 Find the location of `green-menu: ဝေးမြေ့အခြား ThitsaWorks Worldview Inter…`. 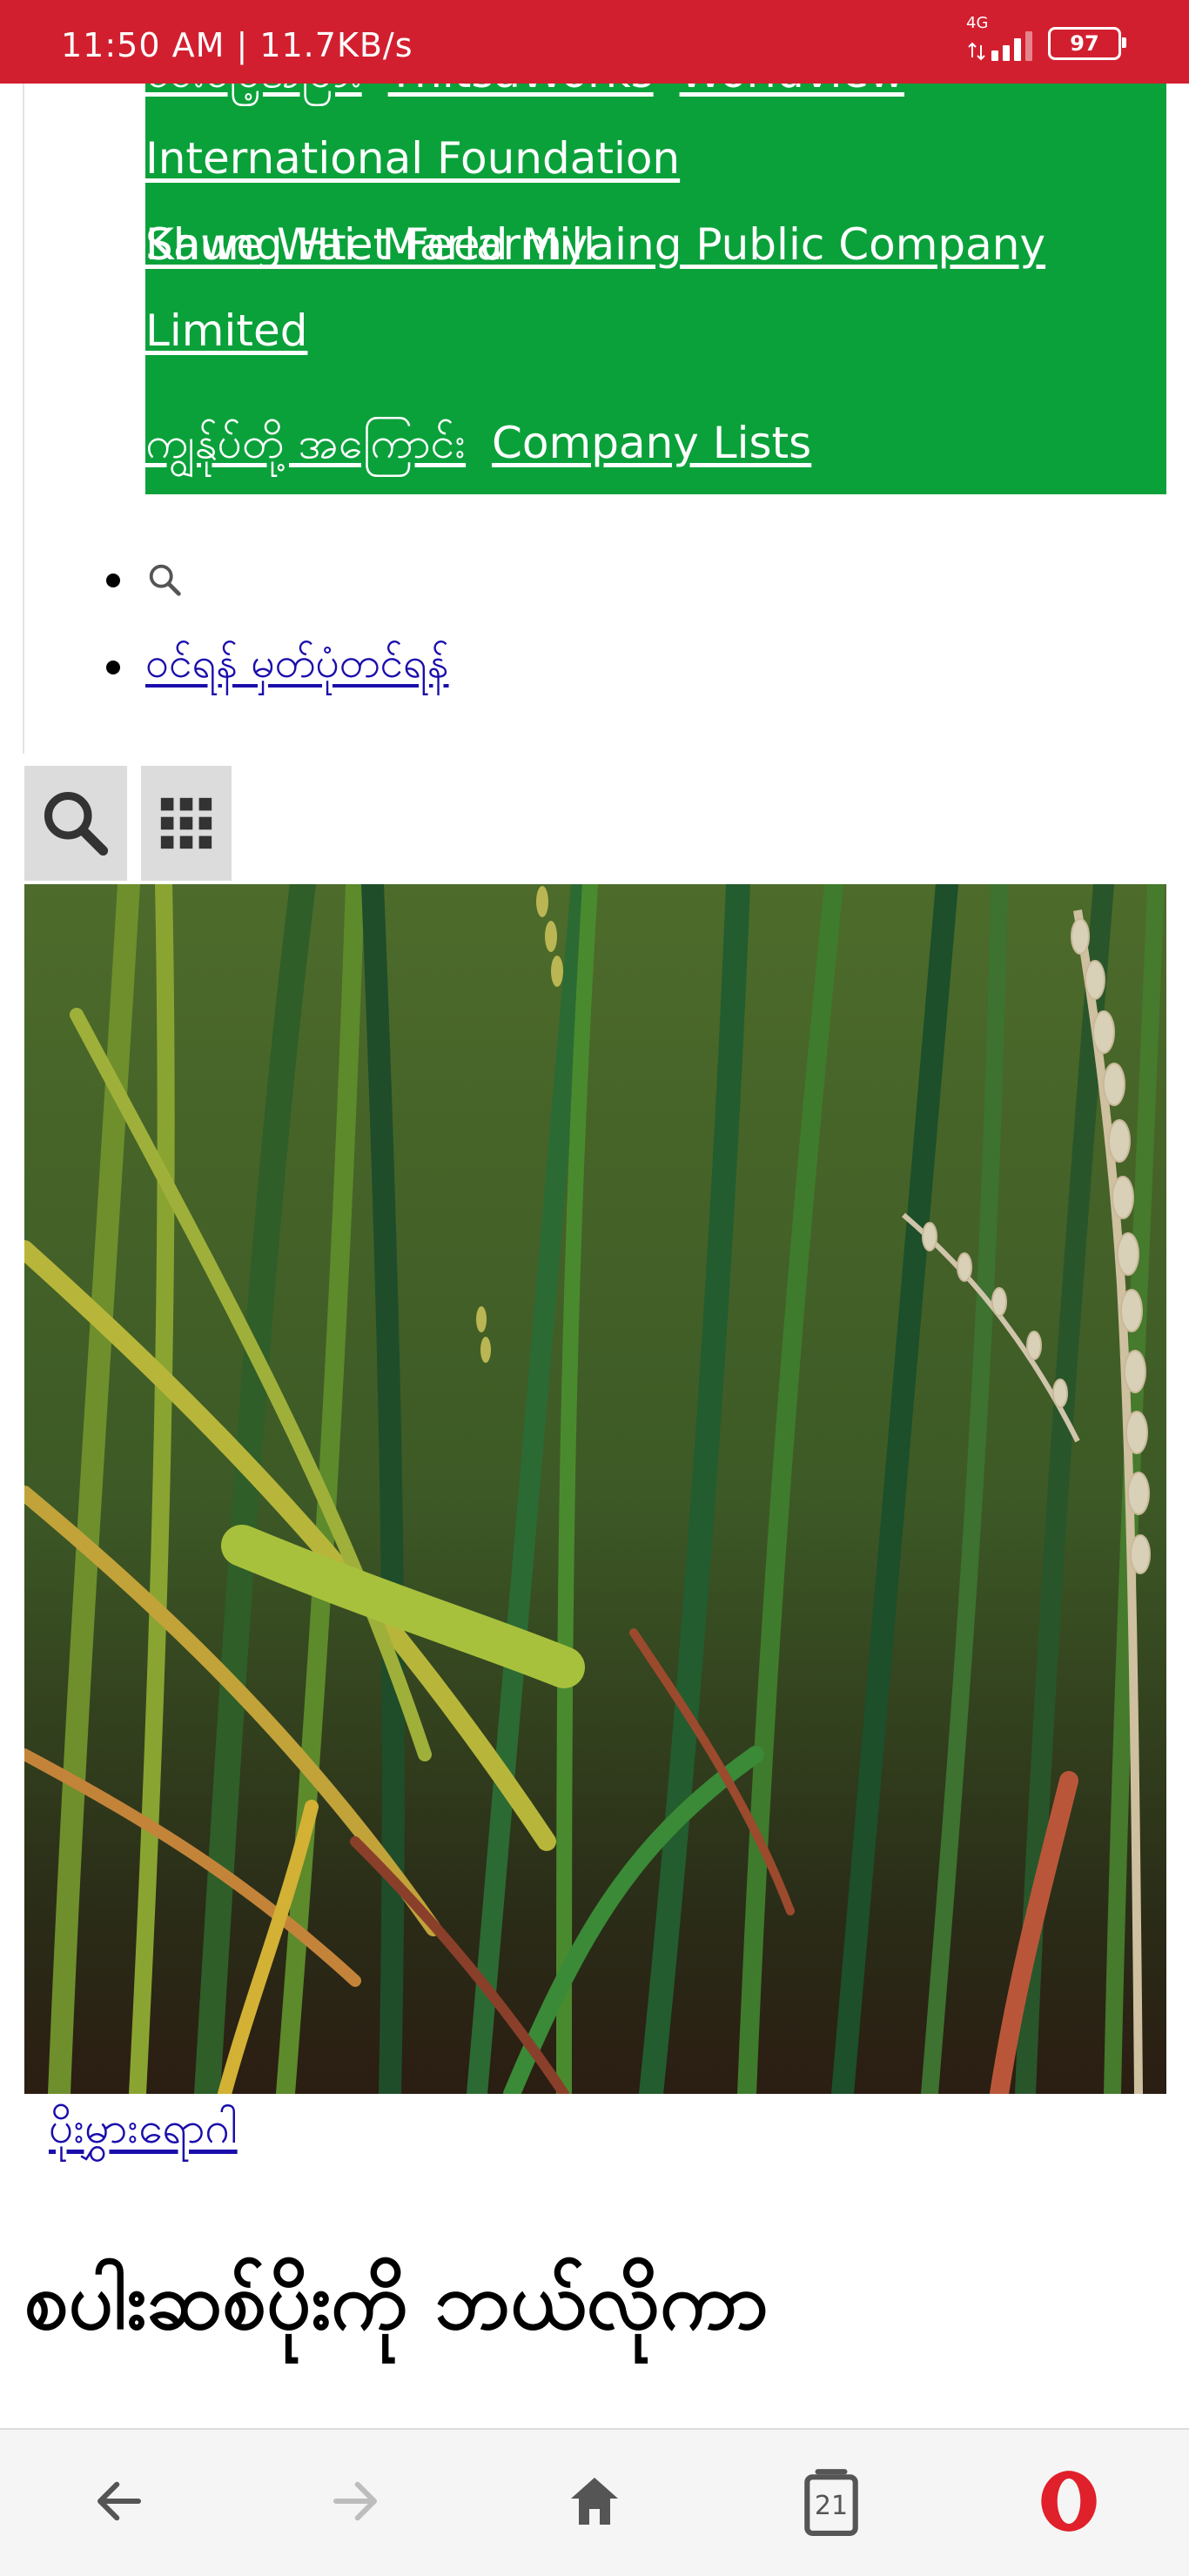

green-menu: ဝေးမြေ့အခြား ThitsaWorks Worldview Inter… is located at coordinates (655, 270).